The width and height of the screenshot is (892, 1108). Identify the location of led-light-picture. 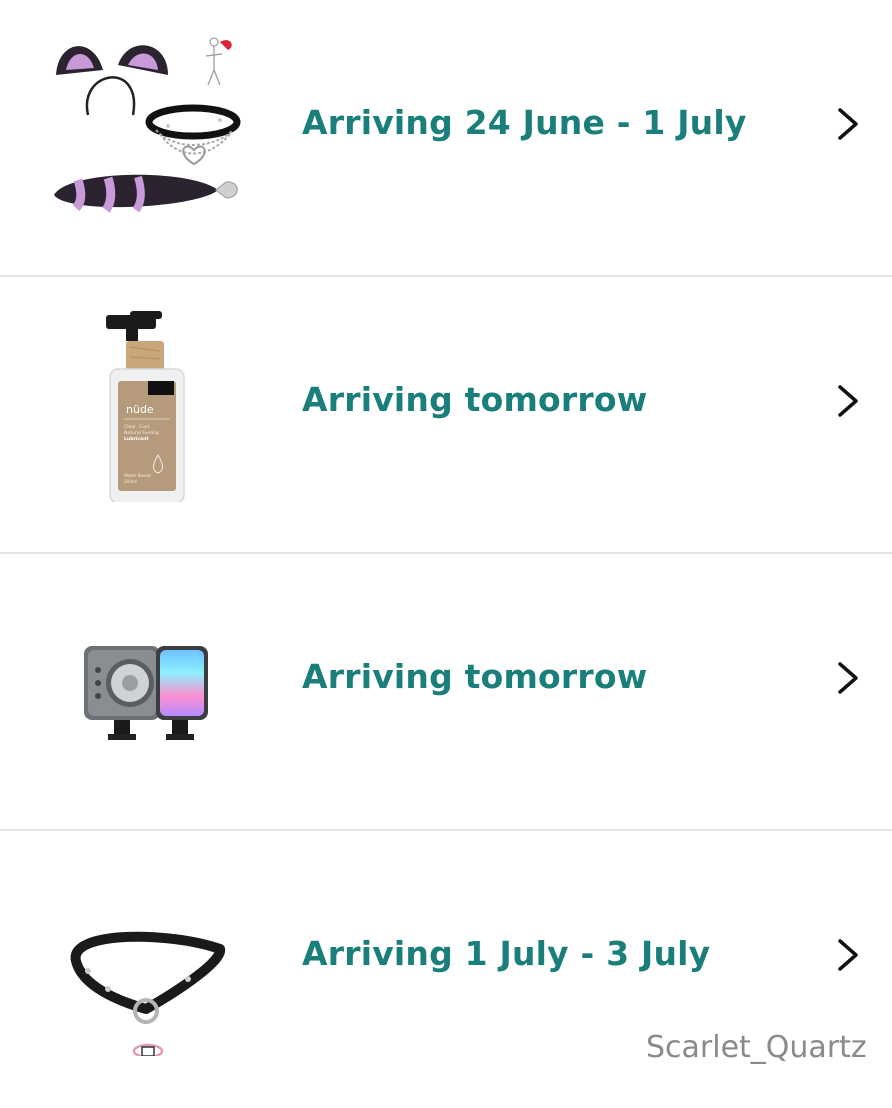
(146, 693).